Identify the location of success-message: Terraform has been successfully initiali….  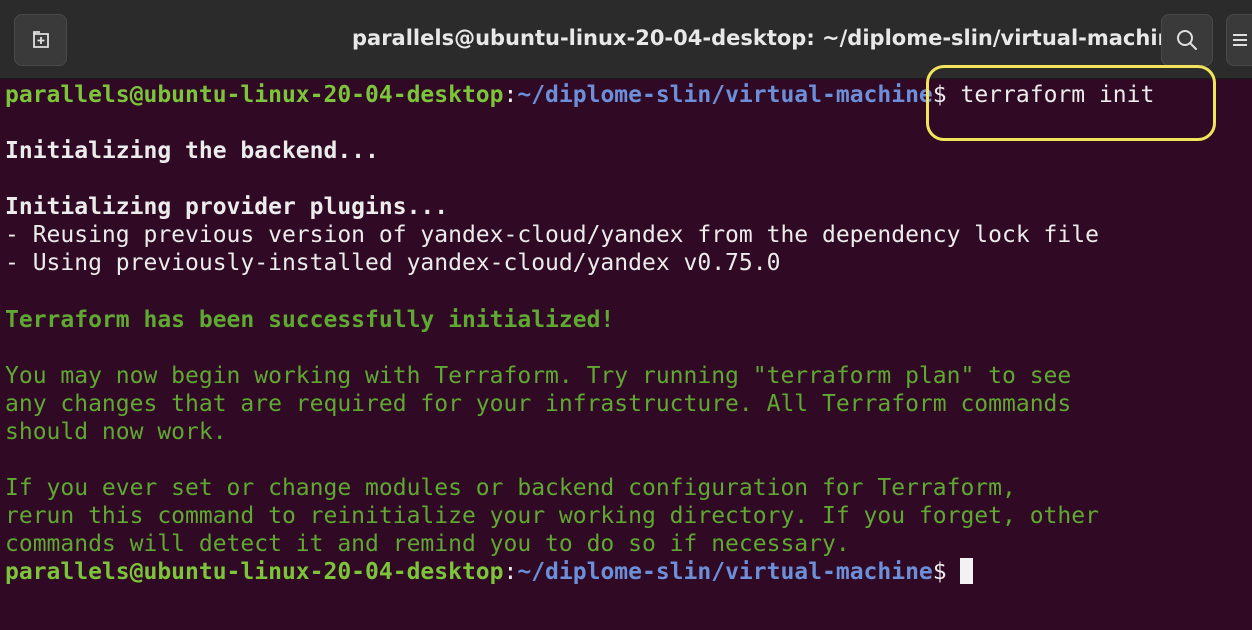
(310, 320).